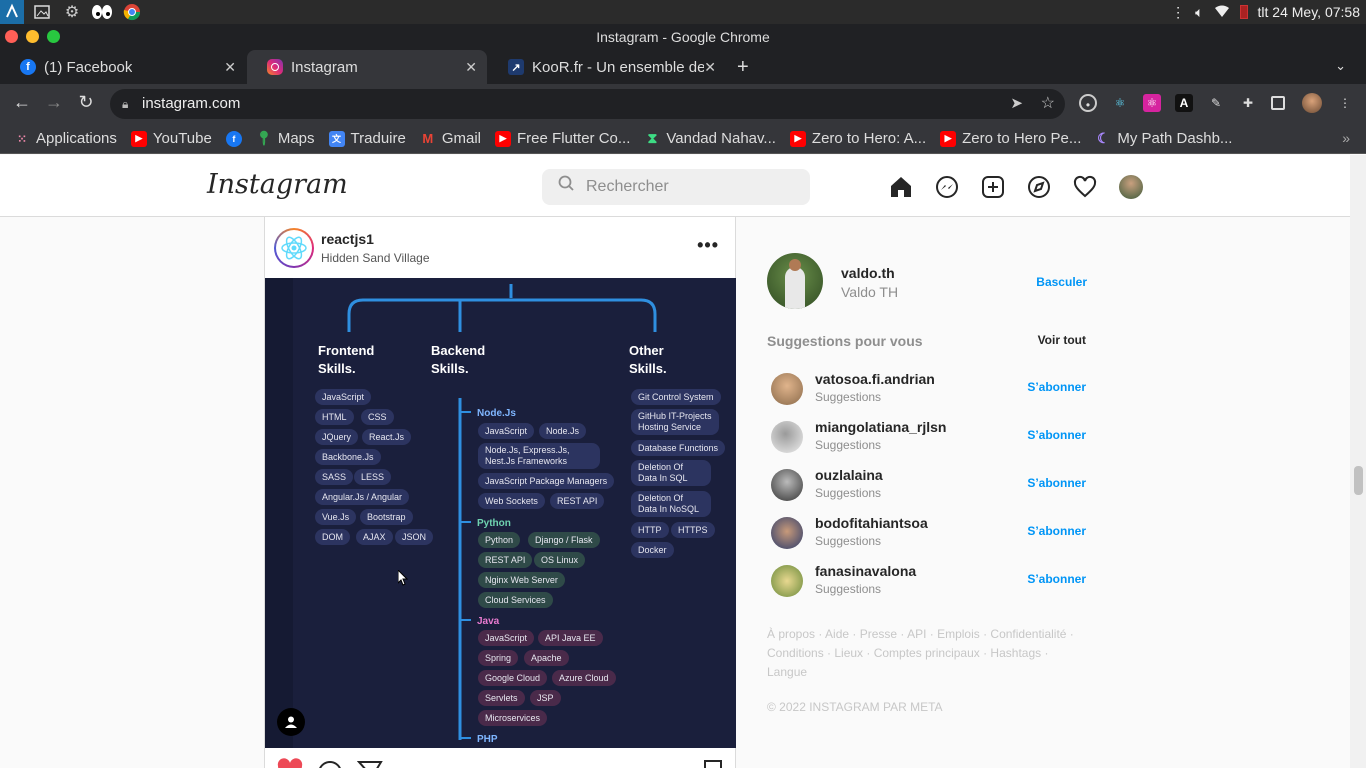  What do you see at coordinates (375, 258) in the screenshot?
I see `post-location: Hidden Sand Village` at bounding box center [375, 258].